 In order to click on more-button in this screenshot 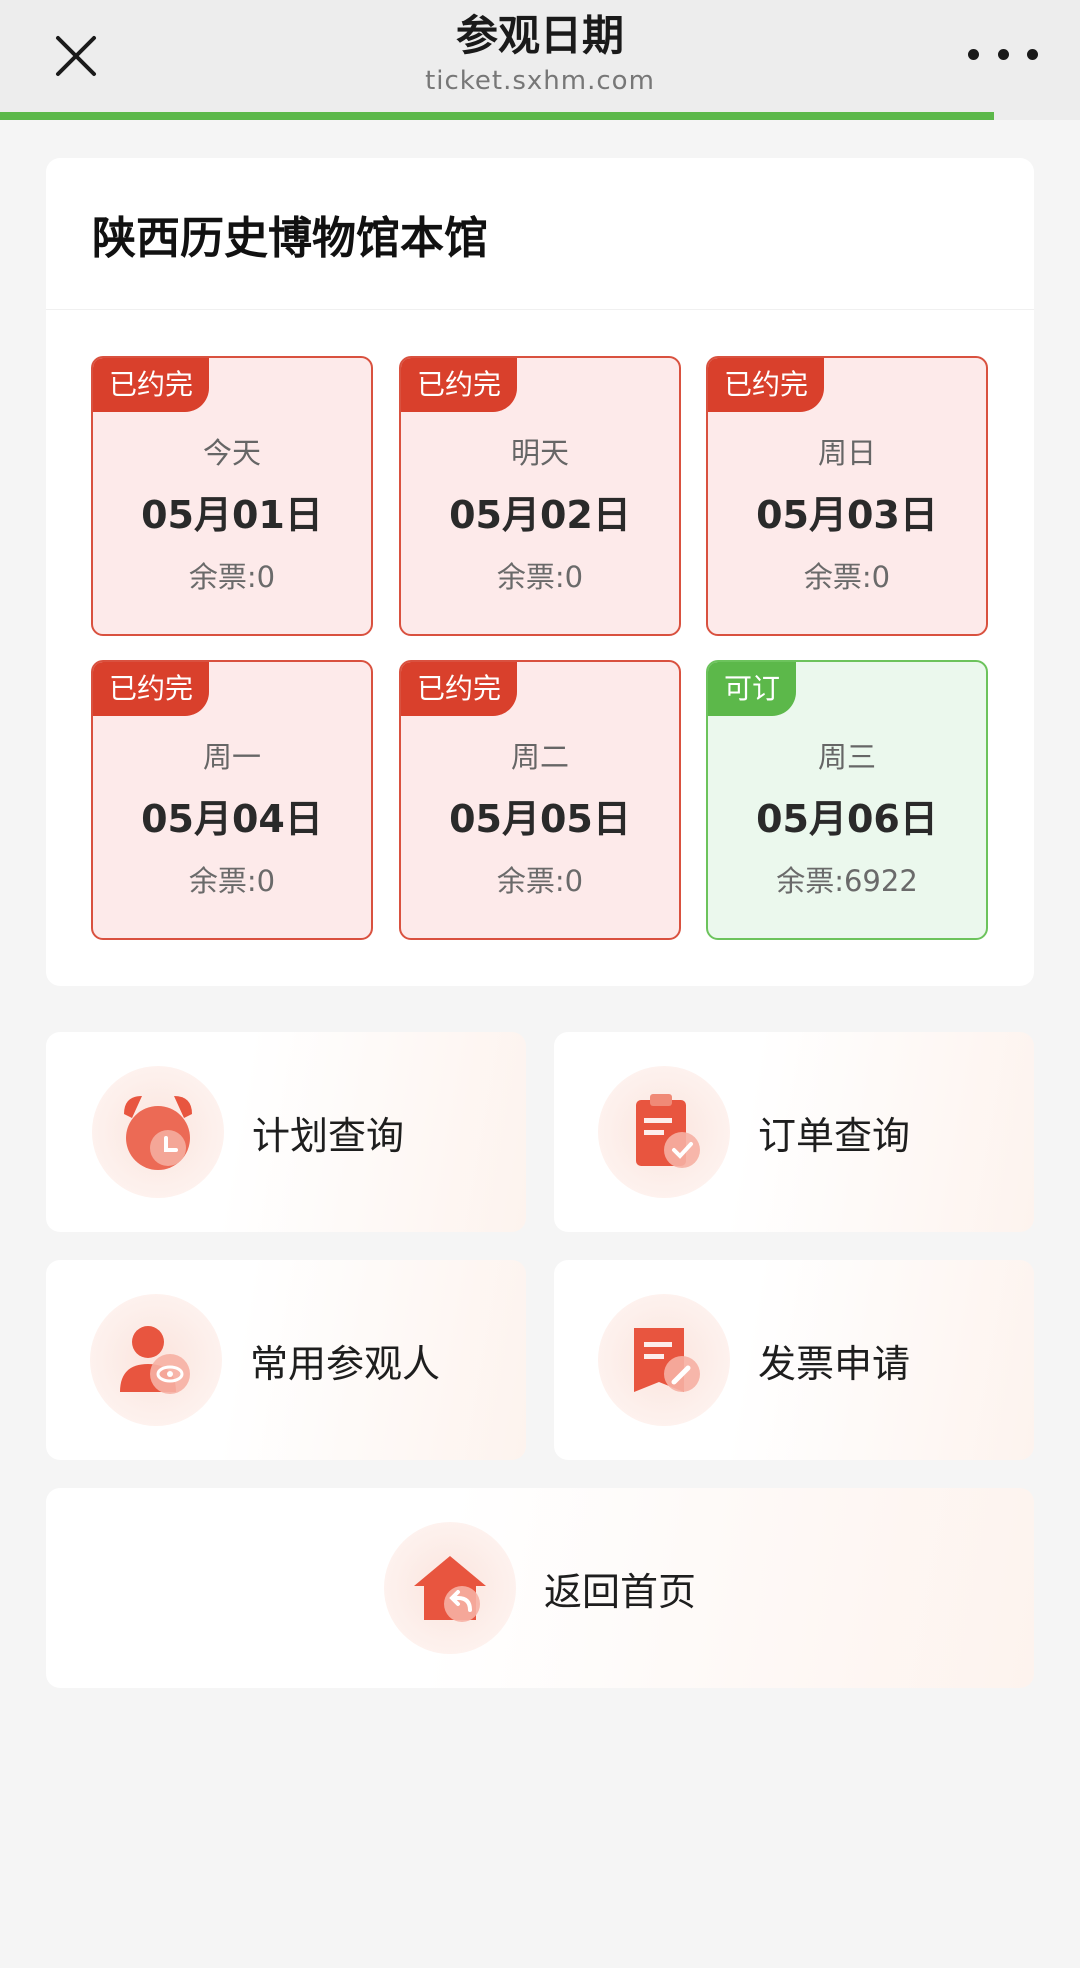, I will do `click(1003, 54)`.